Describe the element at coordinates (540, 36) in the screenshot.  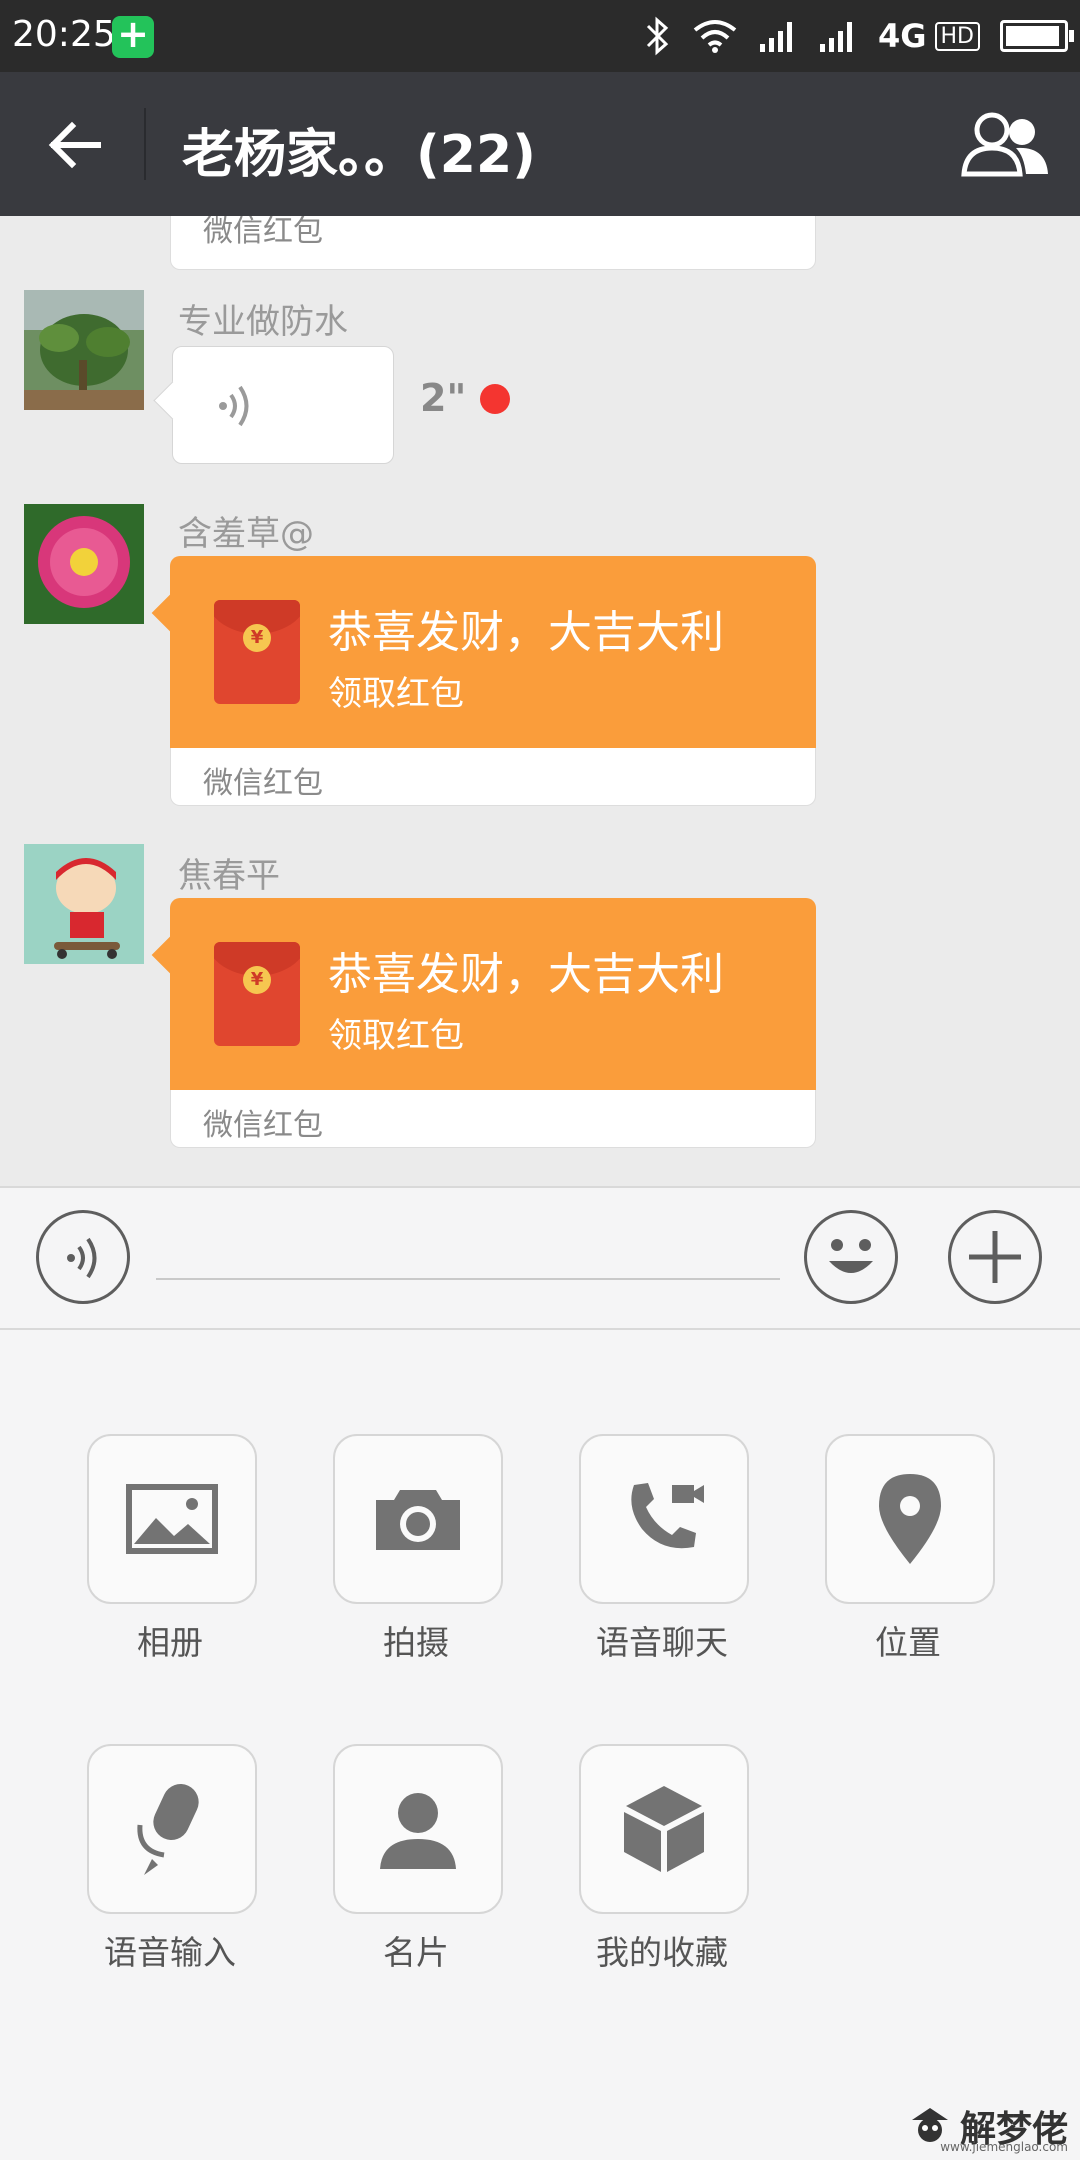
I see `status-bar: 20:25 4G HD` at that location.